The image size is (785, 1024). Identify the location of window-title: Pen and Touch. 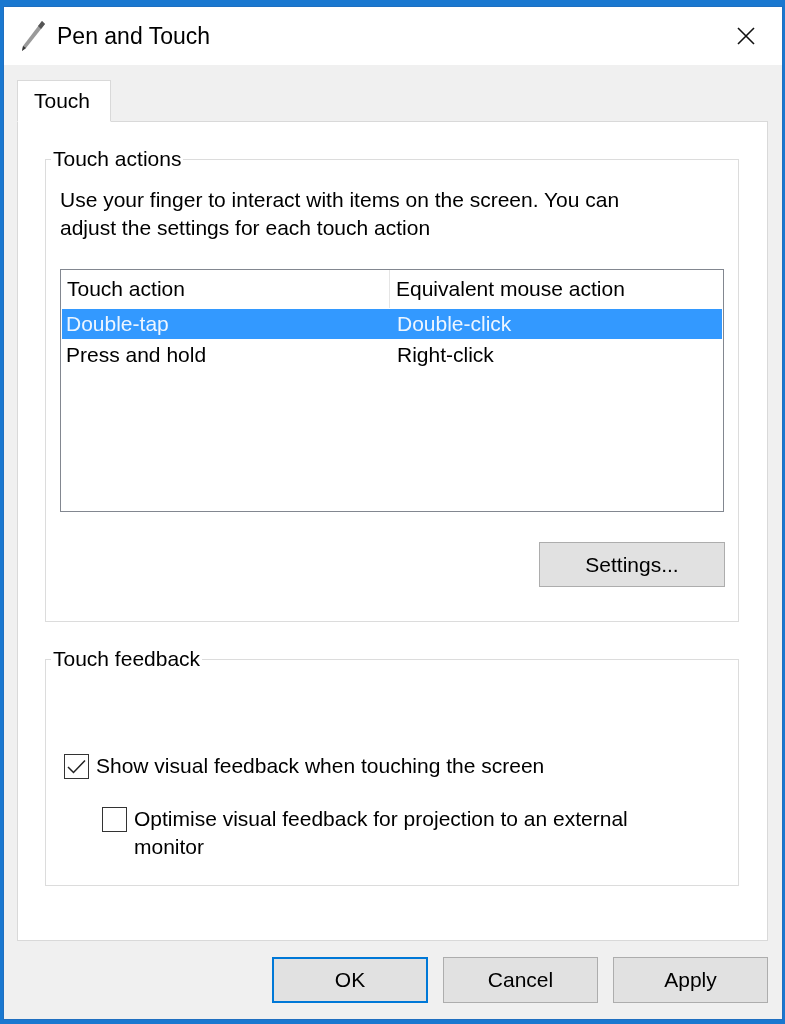
(134, 36).